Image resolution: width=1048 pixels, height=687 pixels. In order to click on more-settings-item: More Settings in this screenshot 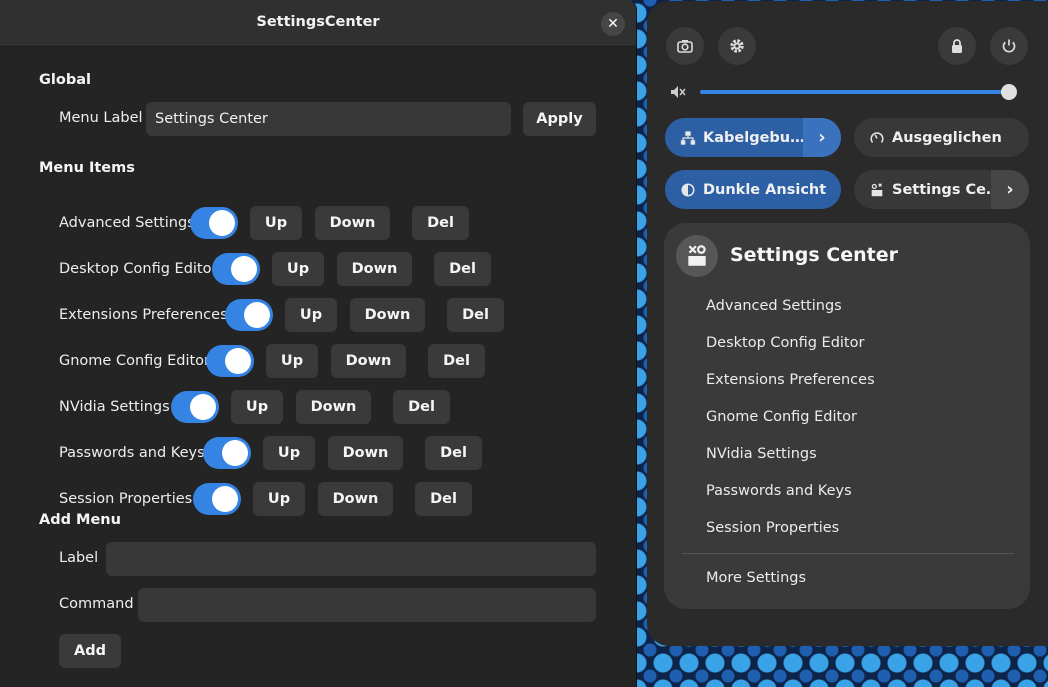, I will do `click(756, 578)`.